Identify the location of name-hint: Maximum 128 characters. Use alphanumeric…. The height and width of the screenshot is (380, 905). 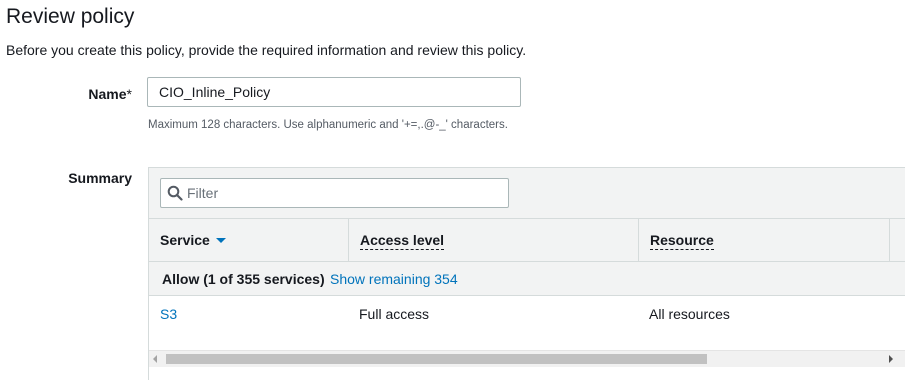
(328, 125).